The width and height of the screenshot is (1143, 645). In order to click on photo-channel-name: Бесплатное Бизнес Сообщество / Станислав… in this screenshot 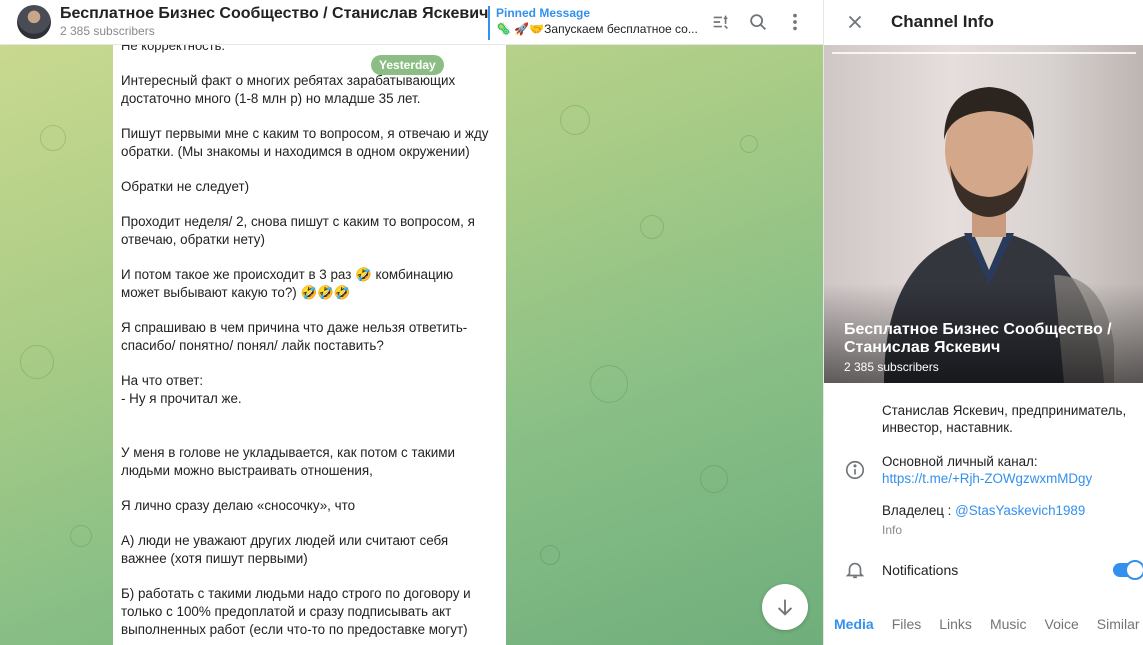, I will do `click(978, 338)`.